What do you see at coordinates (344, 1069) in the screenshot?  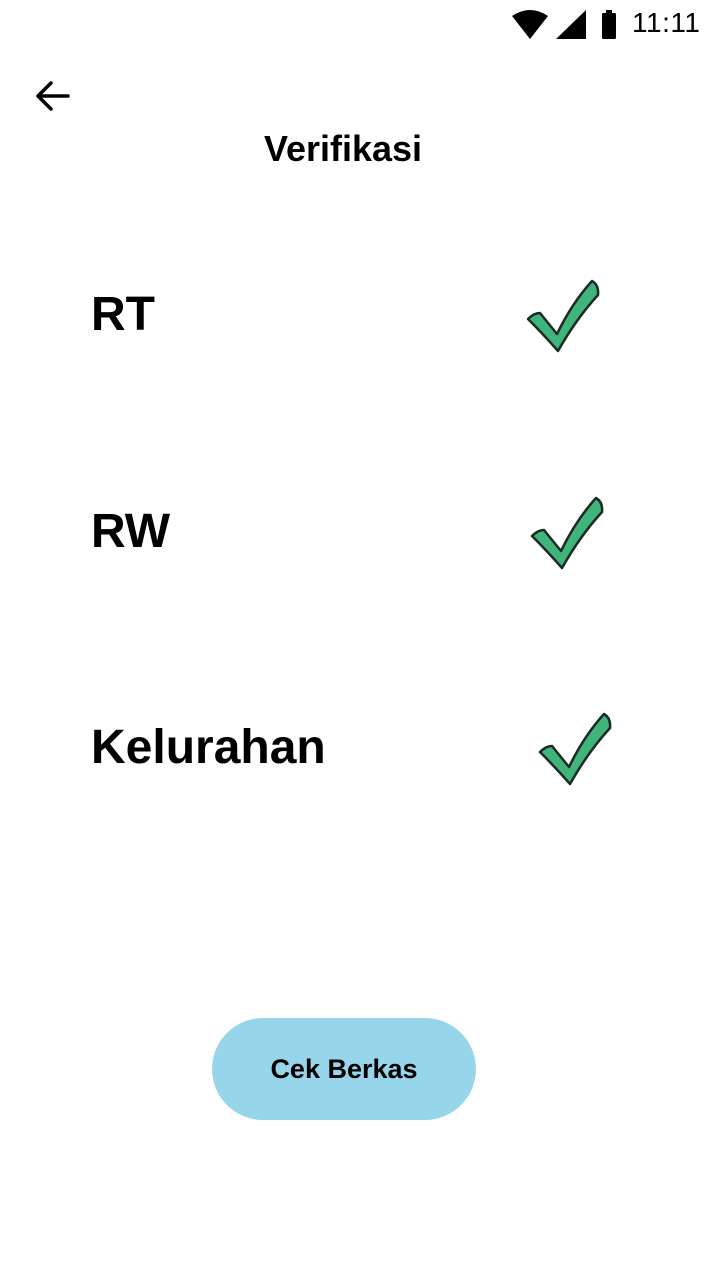 I see `cek-berkas-button: Cek Berkas` at bounding box center [344, 1069].